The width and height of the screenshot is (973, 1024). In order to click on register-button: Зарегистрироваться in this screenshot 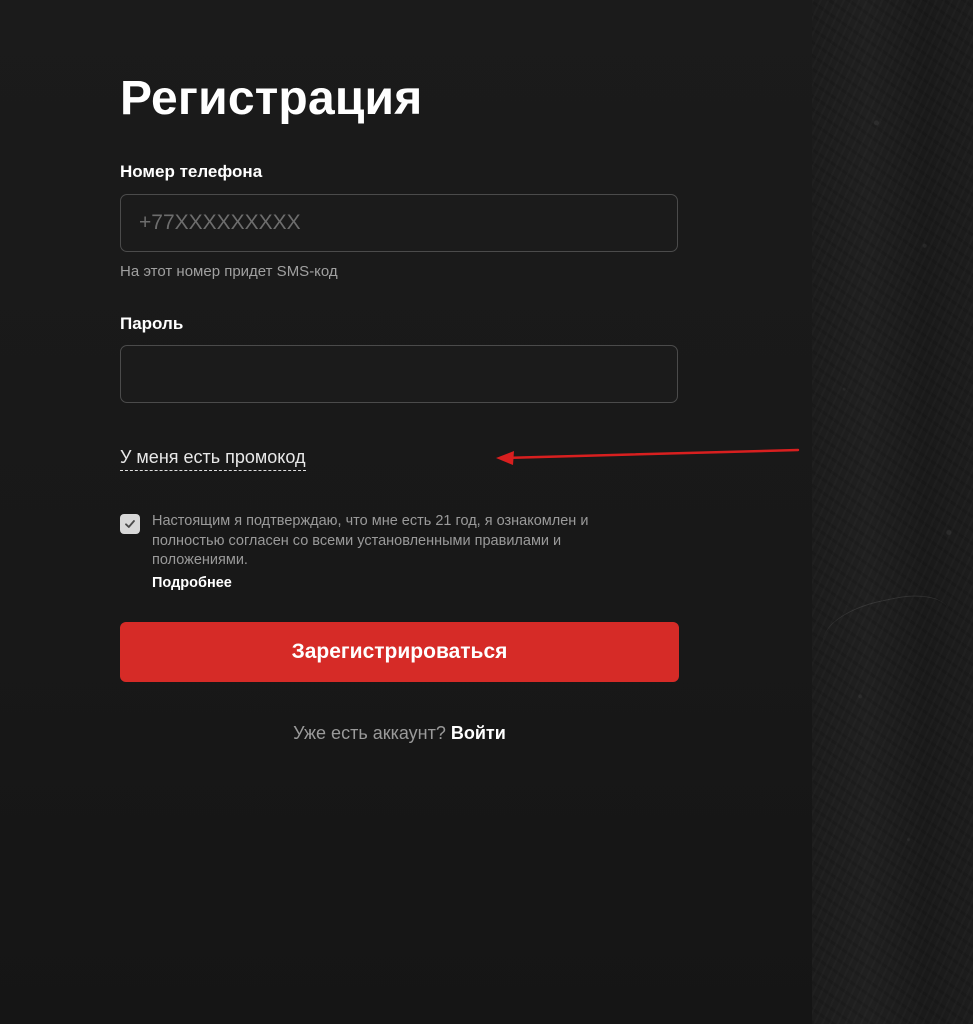, I will do `click(399, 652)`.